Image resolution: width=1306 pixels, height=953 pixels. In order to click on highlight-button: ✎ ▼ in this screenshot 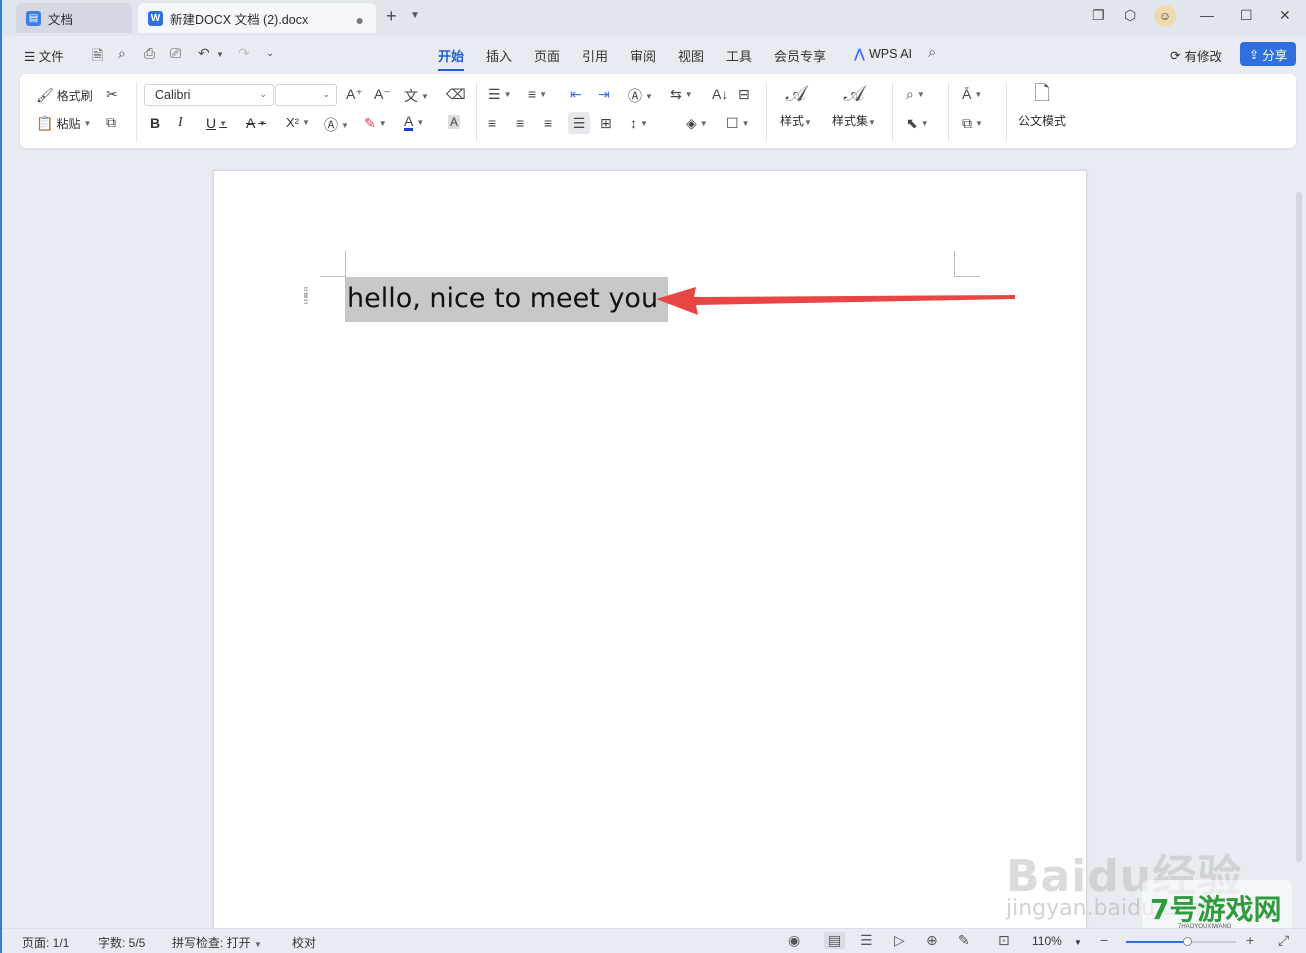, I will do `click(375, 123)`.